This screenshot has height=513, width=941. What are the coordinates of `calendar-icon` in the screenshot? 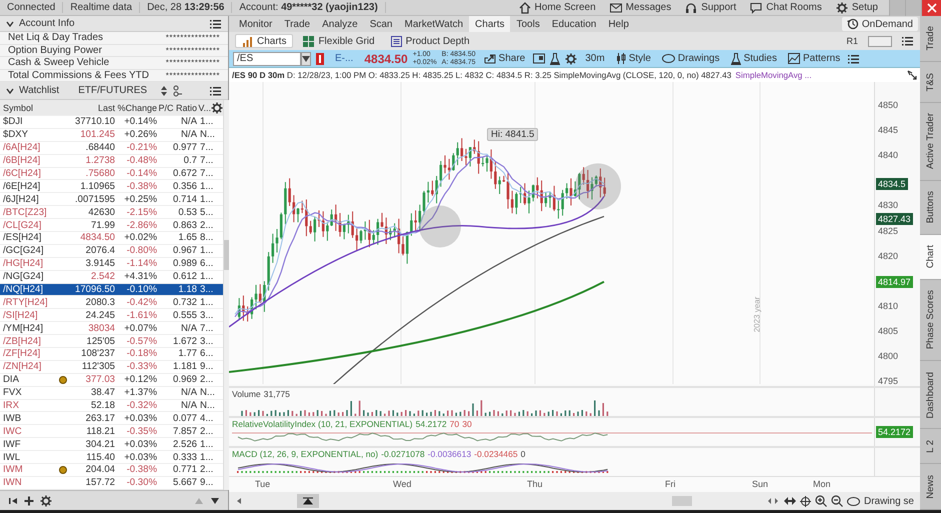 It's located at (539, 58).